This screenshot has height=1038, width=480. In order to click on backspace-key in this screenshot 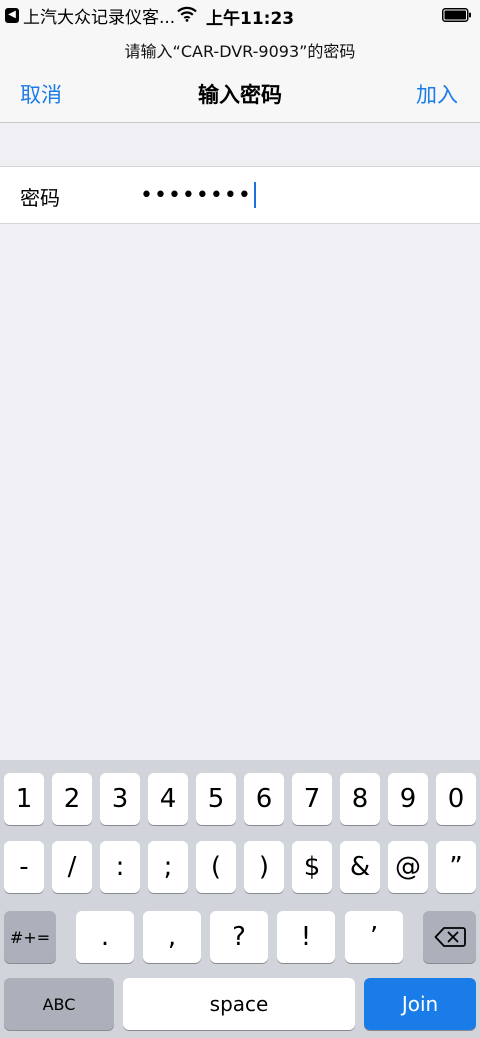, I will do `click(449, 937)`.